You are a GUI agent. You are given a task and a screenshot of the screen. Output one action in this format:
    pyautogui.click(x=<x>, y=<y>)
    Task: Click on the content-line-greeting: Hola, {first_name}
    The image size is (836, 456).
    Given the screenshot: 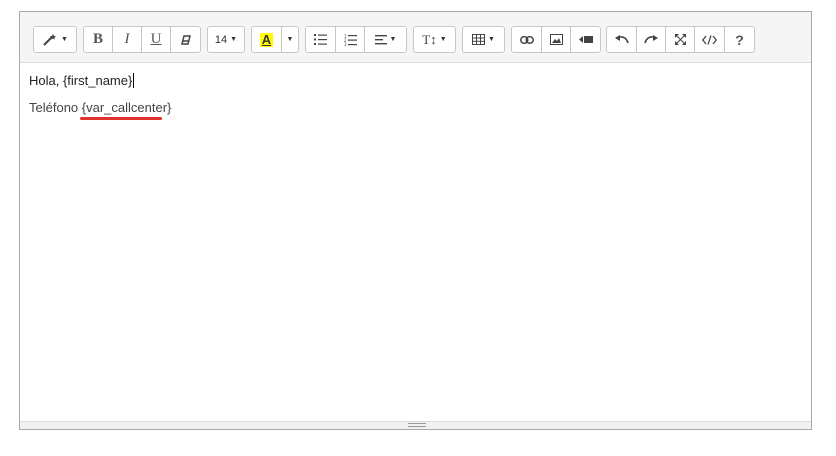 What is the action you would take?
    pyautogui.click(x=82, y=80)
    